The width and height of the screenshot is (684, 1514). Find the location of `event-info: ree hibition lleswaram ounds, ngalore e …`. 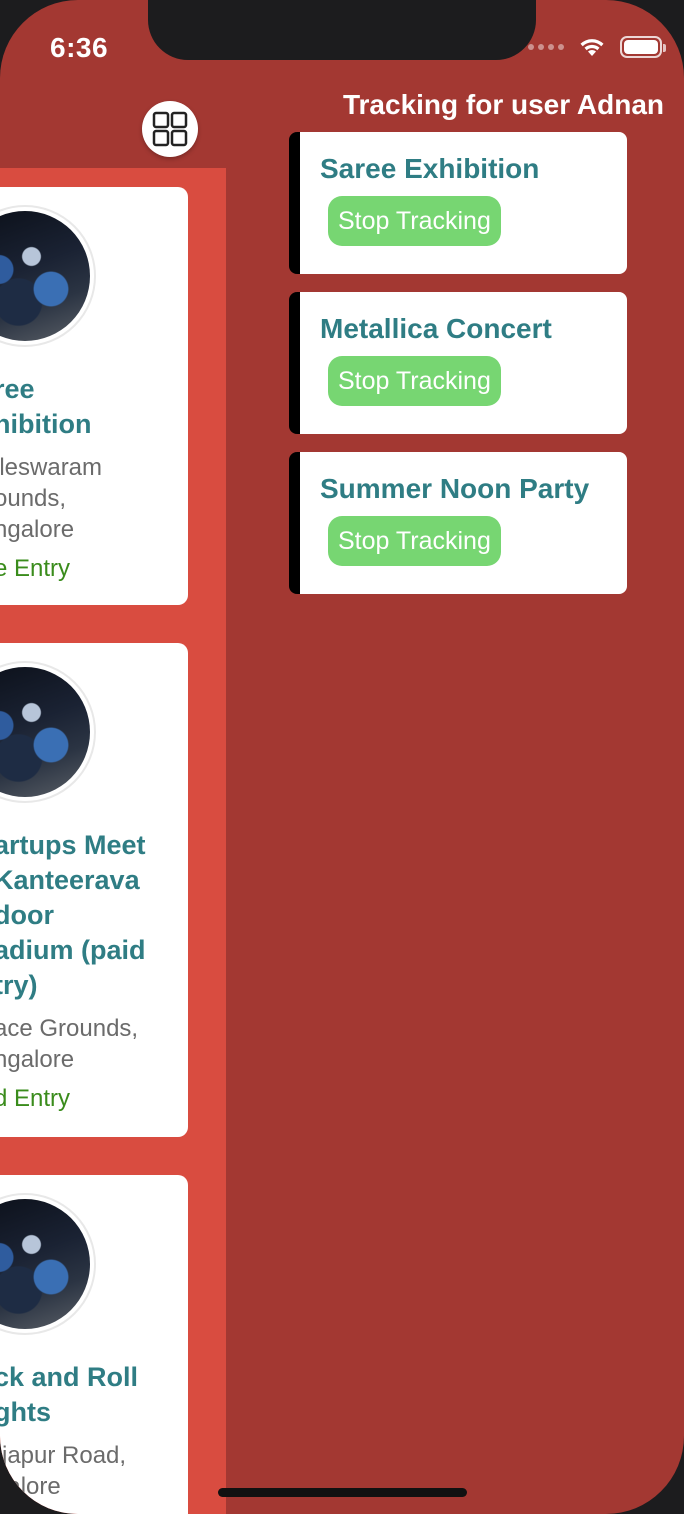

event-info: ree hibition lleswaram ounds, ngalore e … is located at coordinates (92, 478).